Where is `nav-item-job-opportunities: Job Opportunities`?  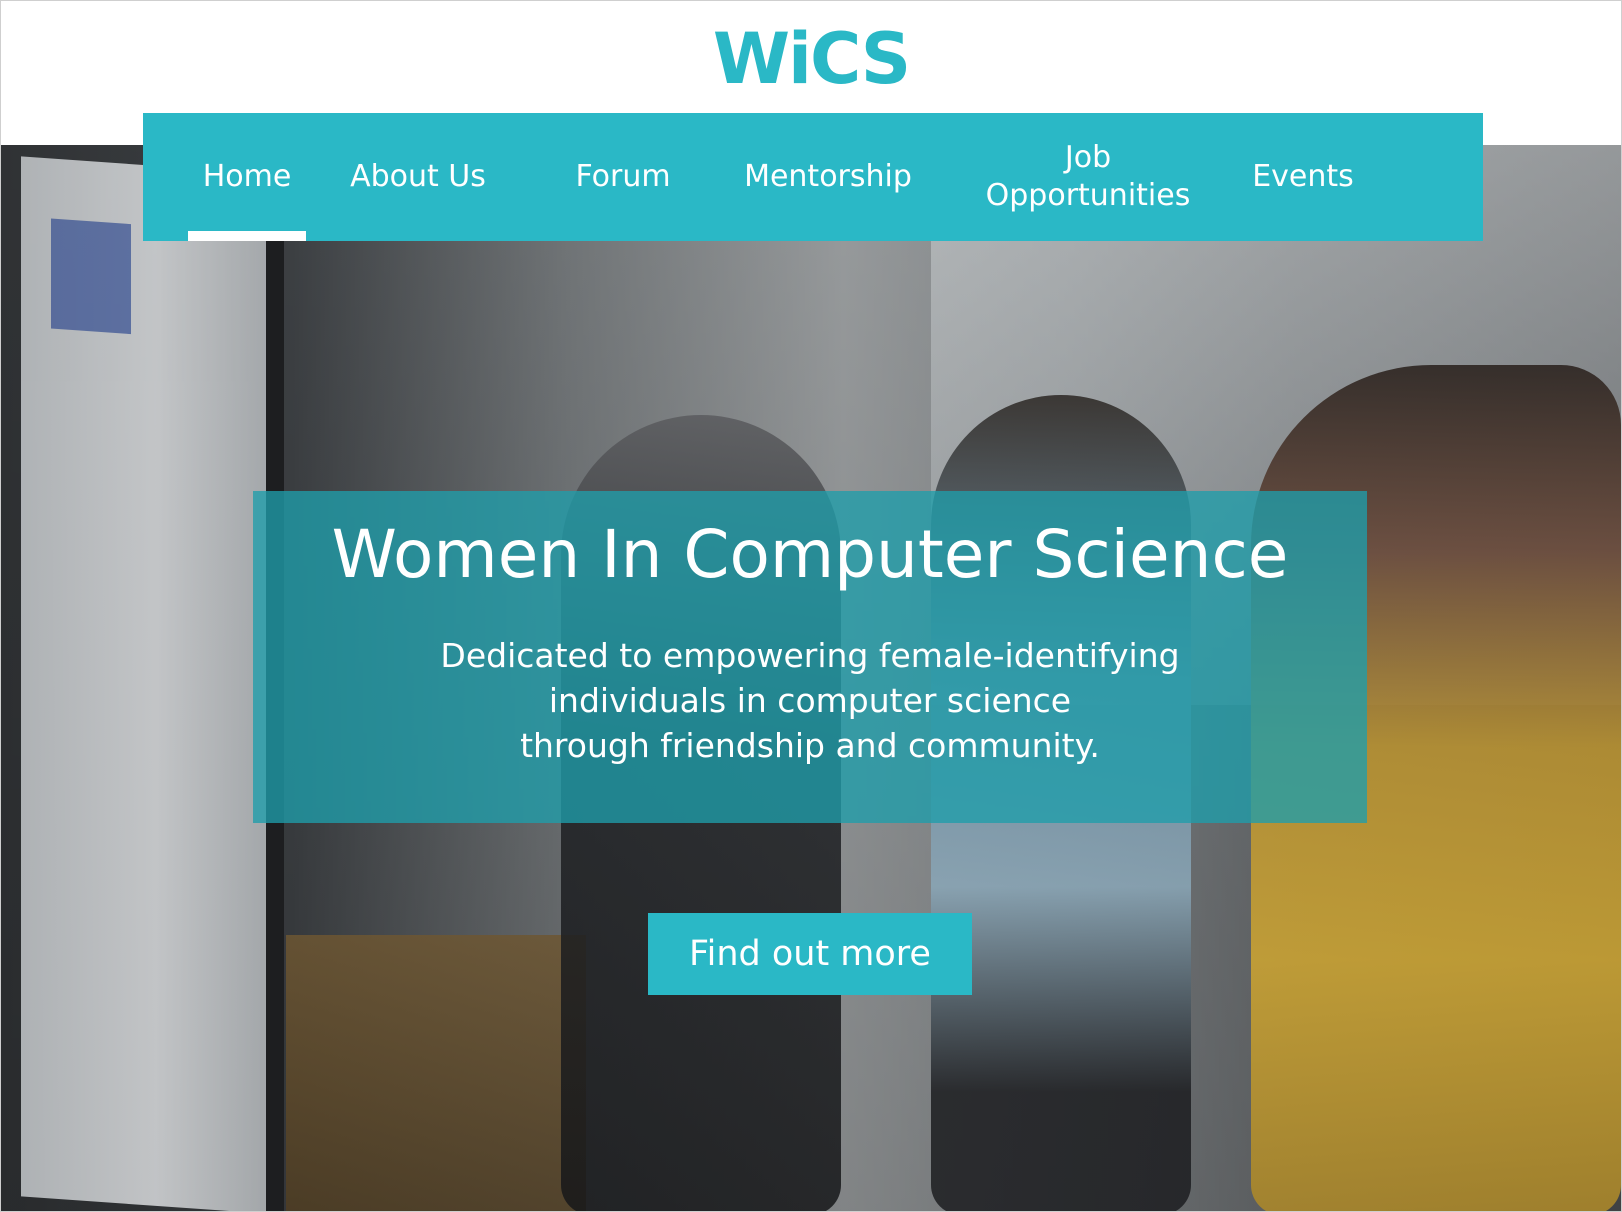
nav-item-job-opportunities: Job Opportunities is located at coordinates (1088, 177).